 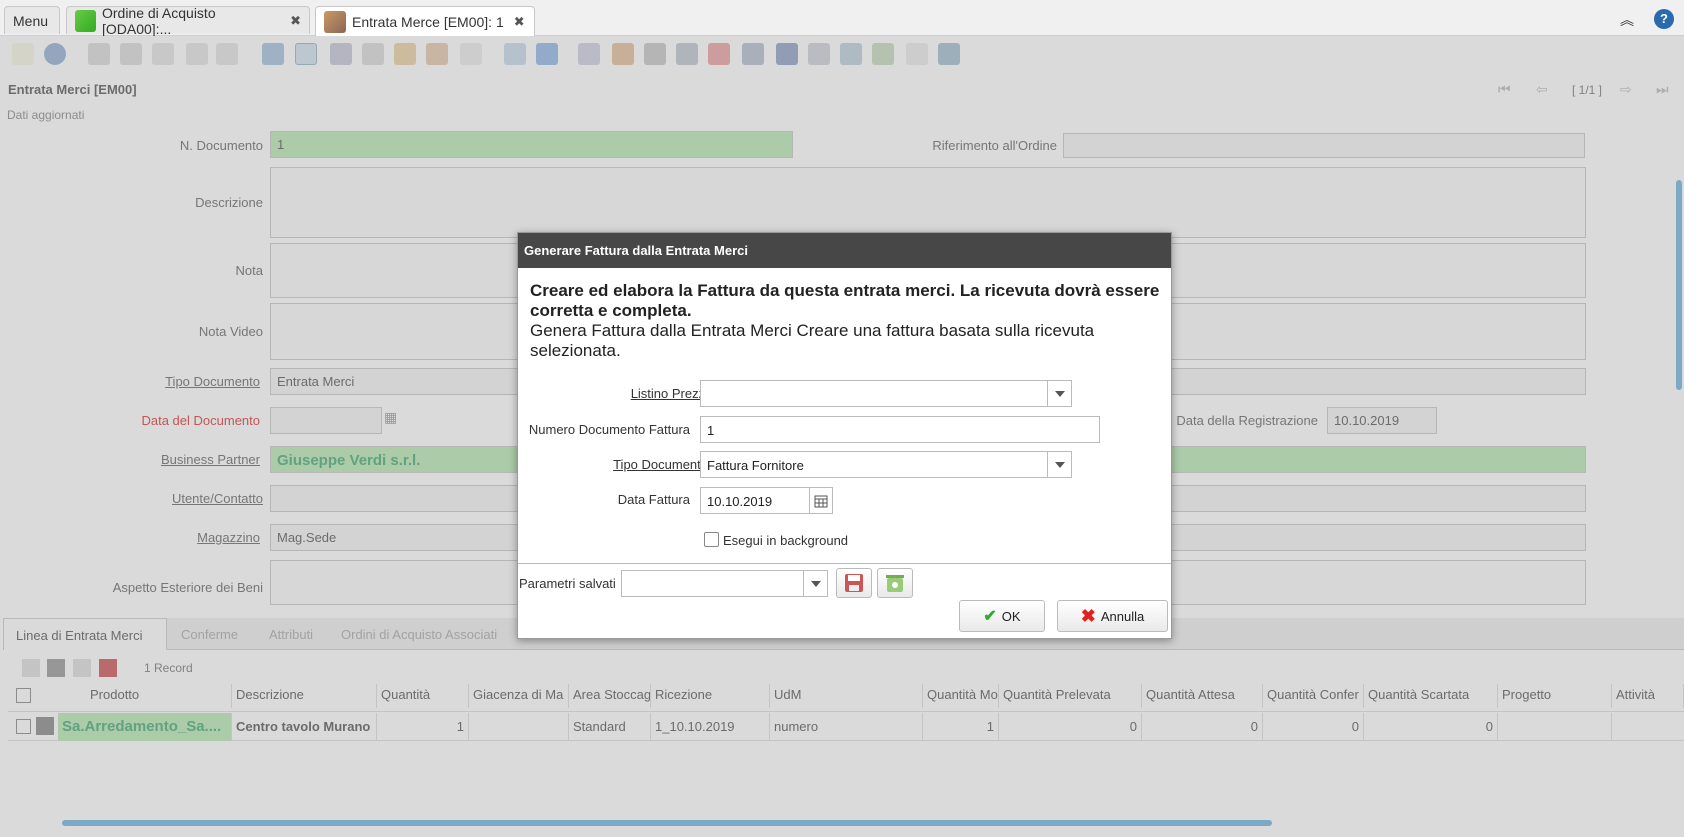 I want to click on save-parameters-button, so click(x=854, y=583).